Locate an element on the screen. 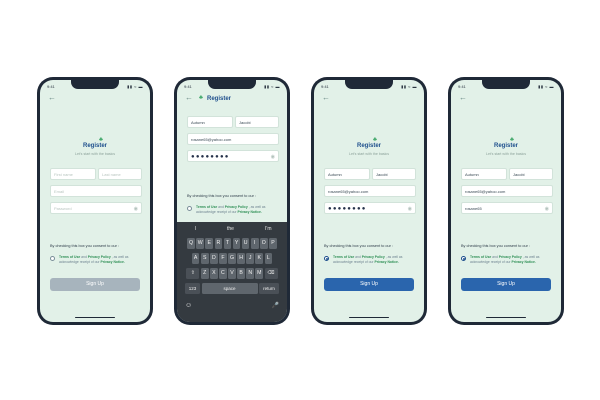 The image size is (600, 400). home-indicator is located at coordinates (506, 317).